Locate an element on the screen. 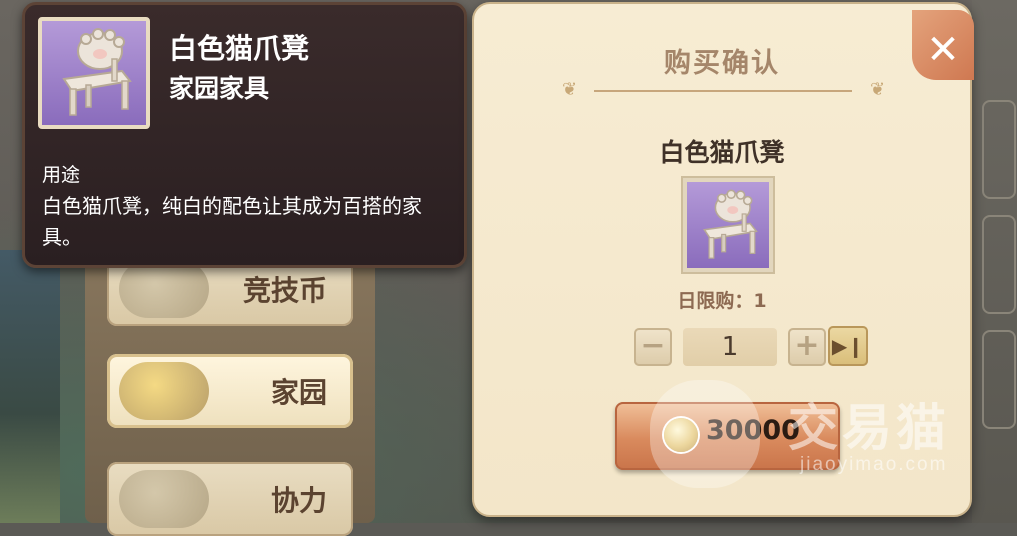 Image resolution: width=1017 pixels, height=536 pixels. daily-limit: 日限购：1 is located at coordinates (722, 301).